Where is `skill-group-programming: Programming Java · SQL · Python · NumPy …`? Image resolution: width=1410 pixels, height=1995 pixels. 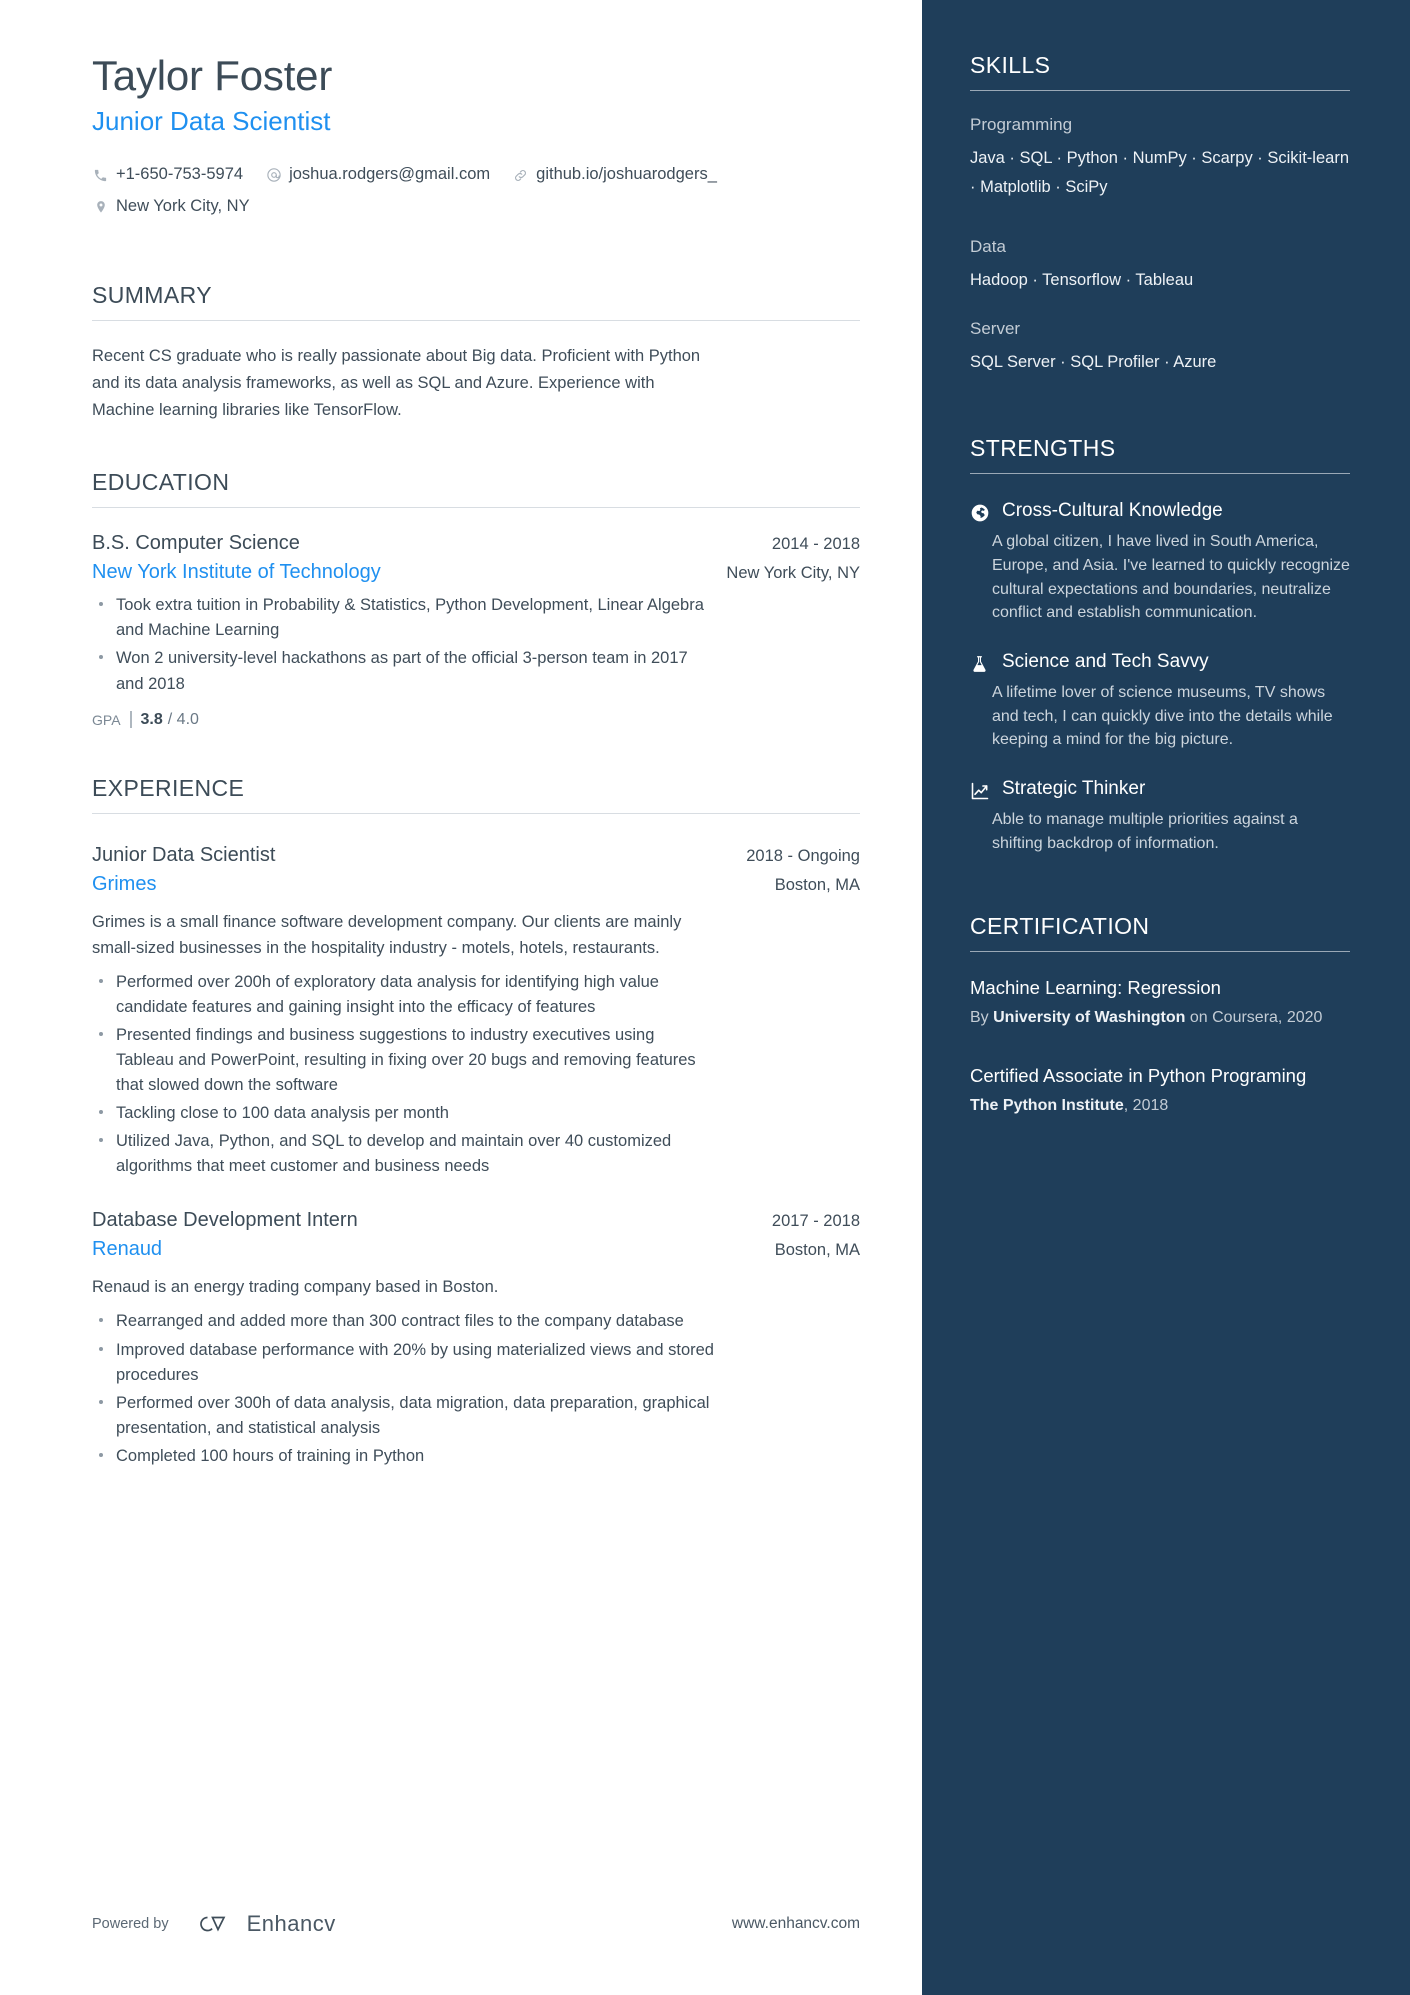
skill-group-programming: Programming Java · SQL · Python · NumPy … is located at coordinates (1160, 159).